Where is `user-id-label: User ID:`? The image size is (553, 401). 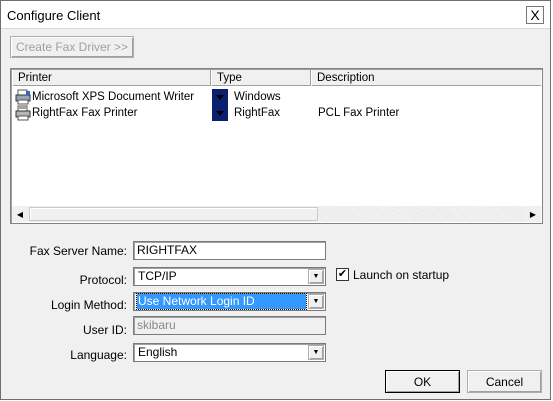
user-id-label: User ID: is located at coordinates (104, 330).